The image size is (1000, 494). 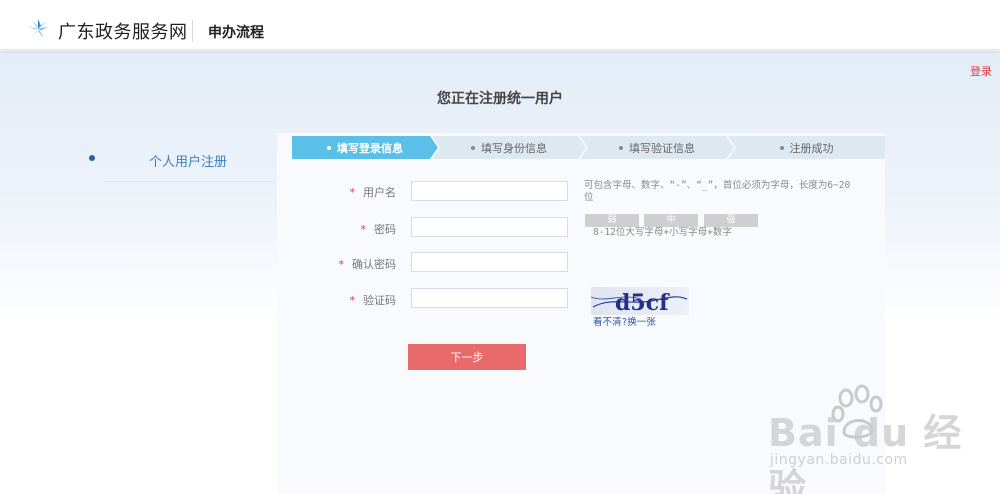 I want to click on captcha-refresh-link: 看不清?换一张, so click(x=624, y=321).